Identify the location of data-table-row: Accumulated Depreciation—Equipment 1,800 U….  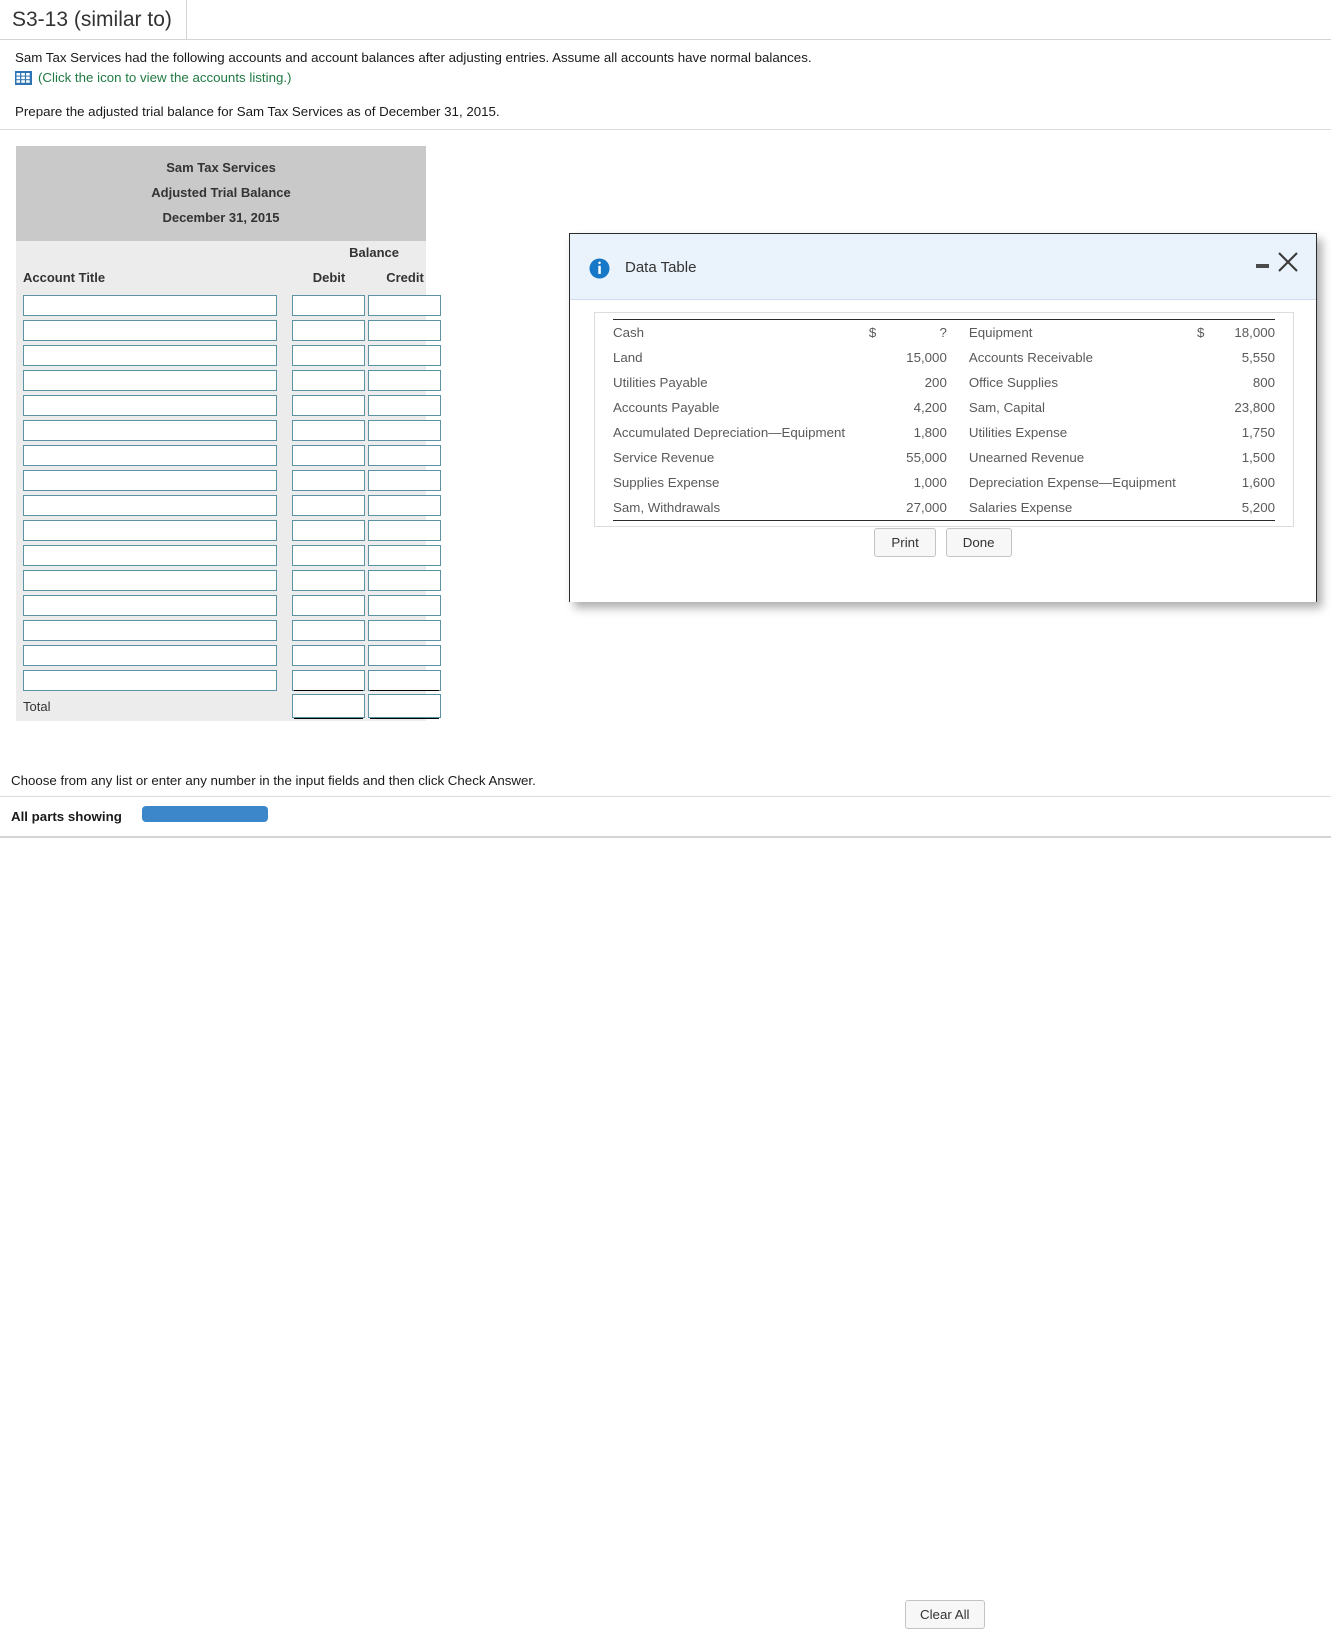
(944, 432).